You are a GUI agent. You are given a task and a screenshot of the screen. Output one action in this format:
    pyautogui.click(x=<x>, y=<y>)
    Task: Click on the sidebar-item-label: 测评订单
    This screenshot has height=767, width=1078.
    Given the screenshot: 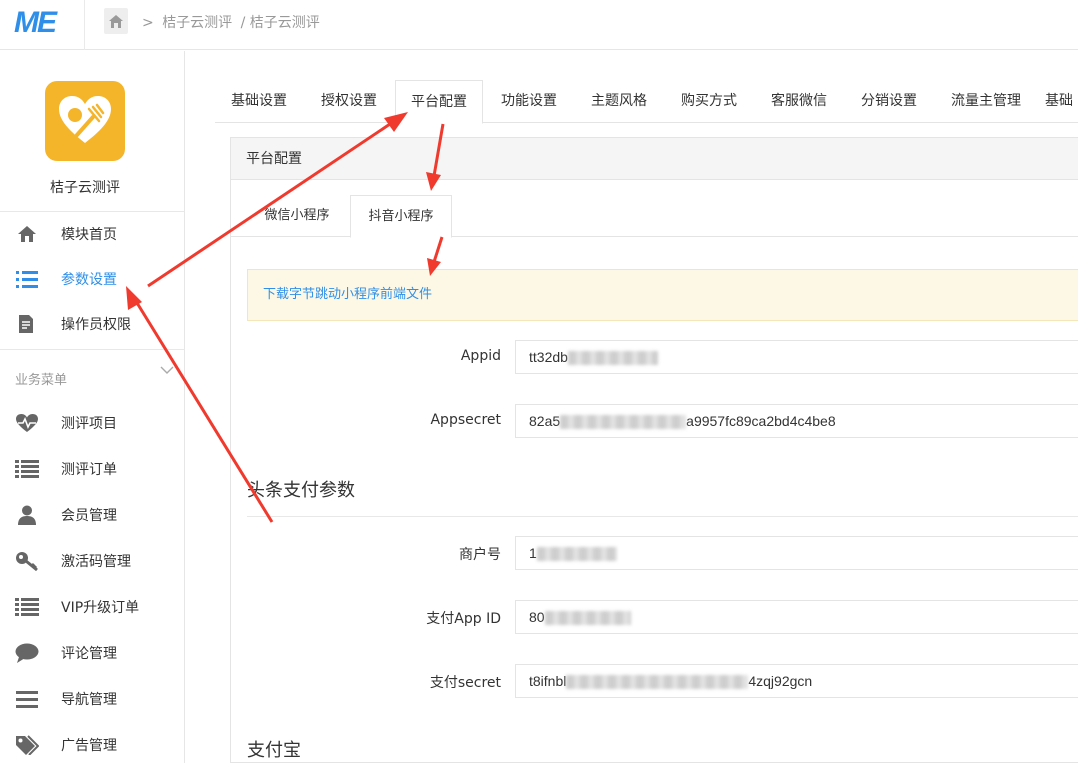 What is the action you would take?
    pyautogui.click(x=89, y=470)
    